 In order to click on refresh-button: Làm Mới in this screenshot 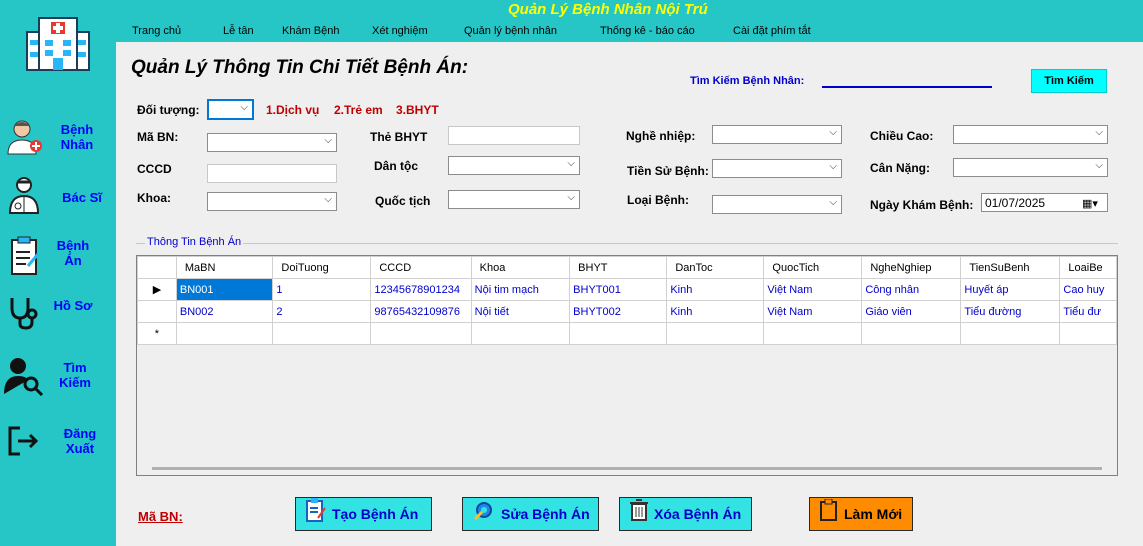, I will do `click(861, 514)`.